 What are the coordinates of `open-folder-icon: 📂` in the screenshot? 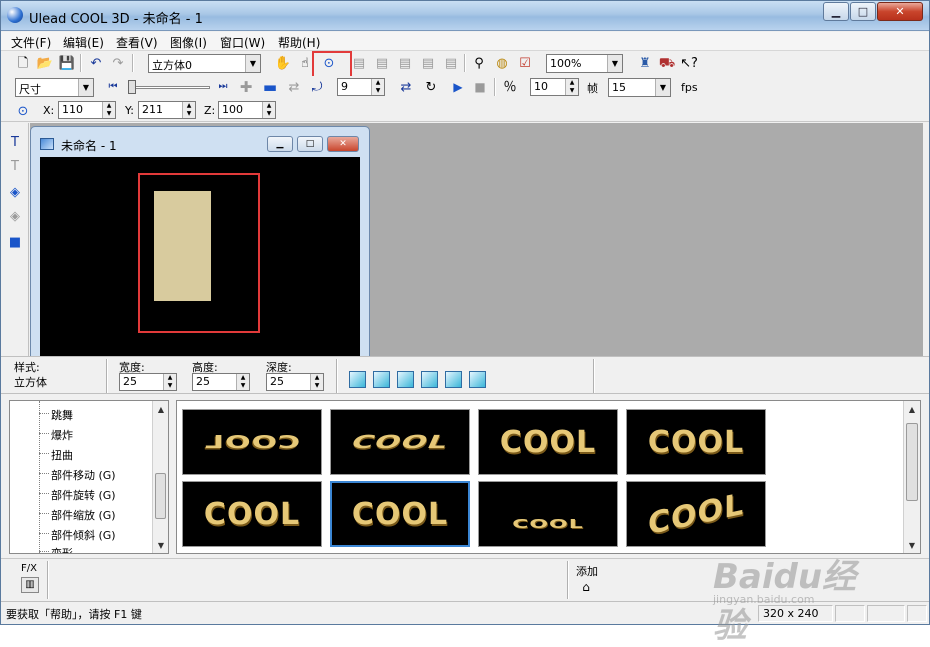 It's located at (45, 63).